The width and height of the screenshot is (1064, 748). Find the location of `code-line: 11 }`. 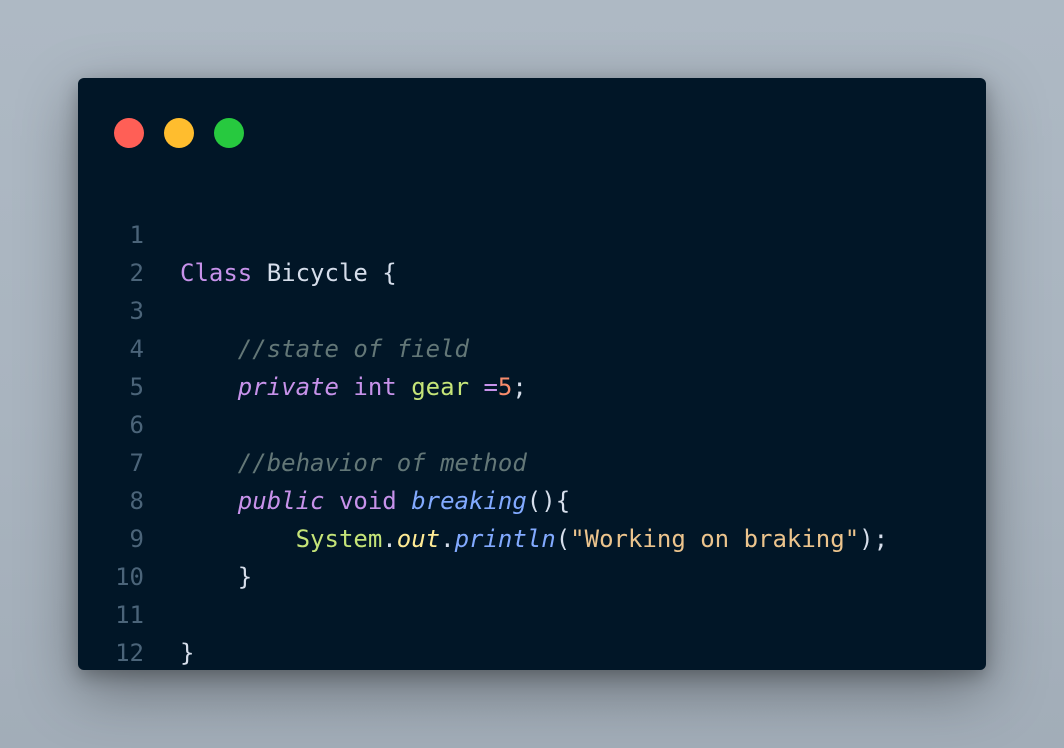

code-line: 11 } is located at coordinates (532, 612).